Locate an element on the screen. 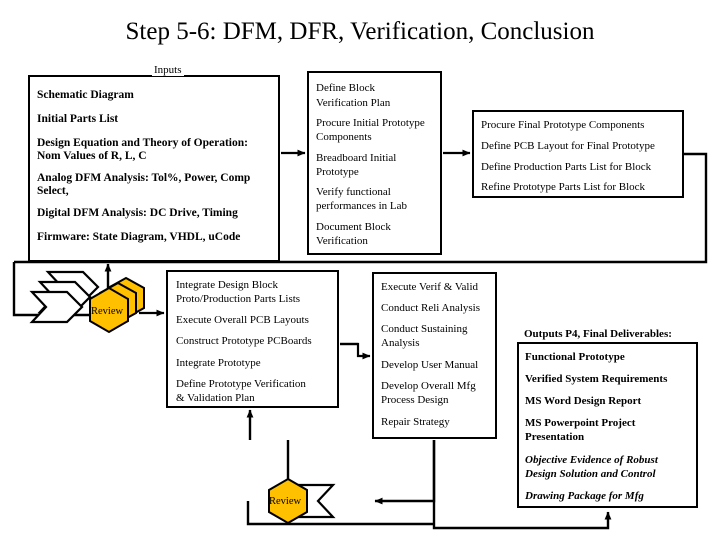 This screenshot has width=720, height=540. vv-item-2: Conduct Sustaining is located at coordinates (424, 329).